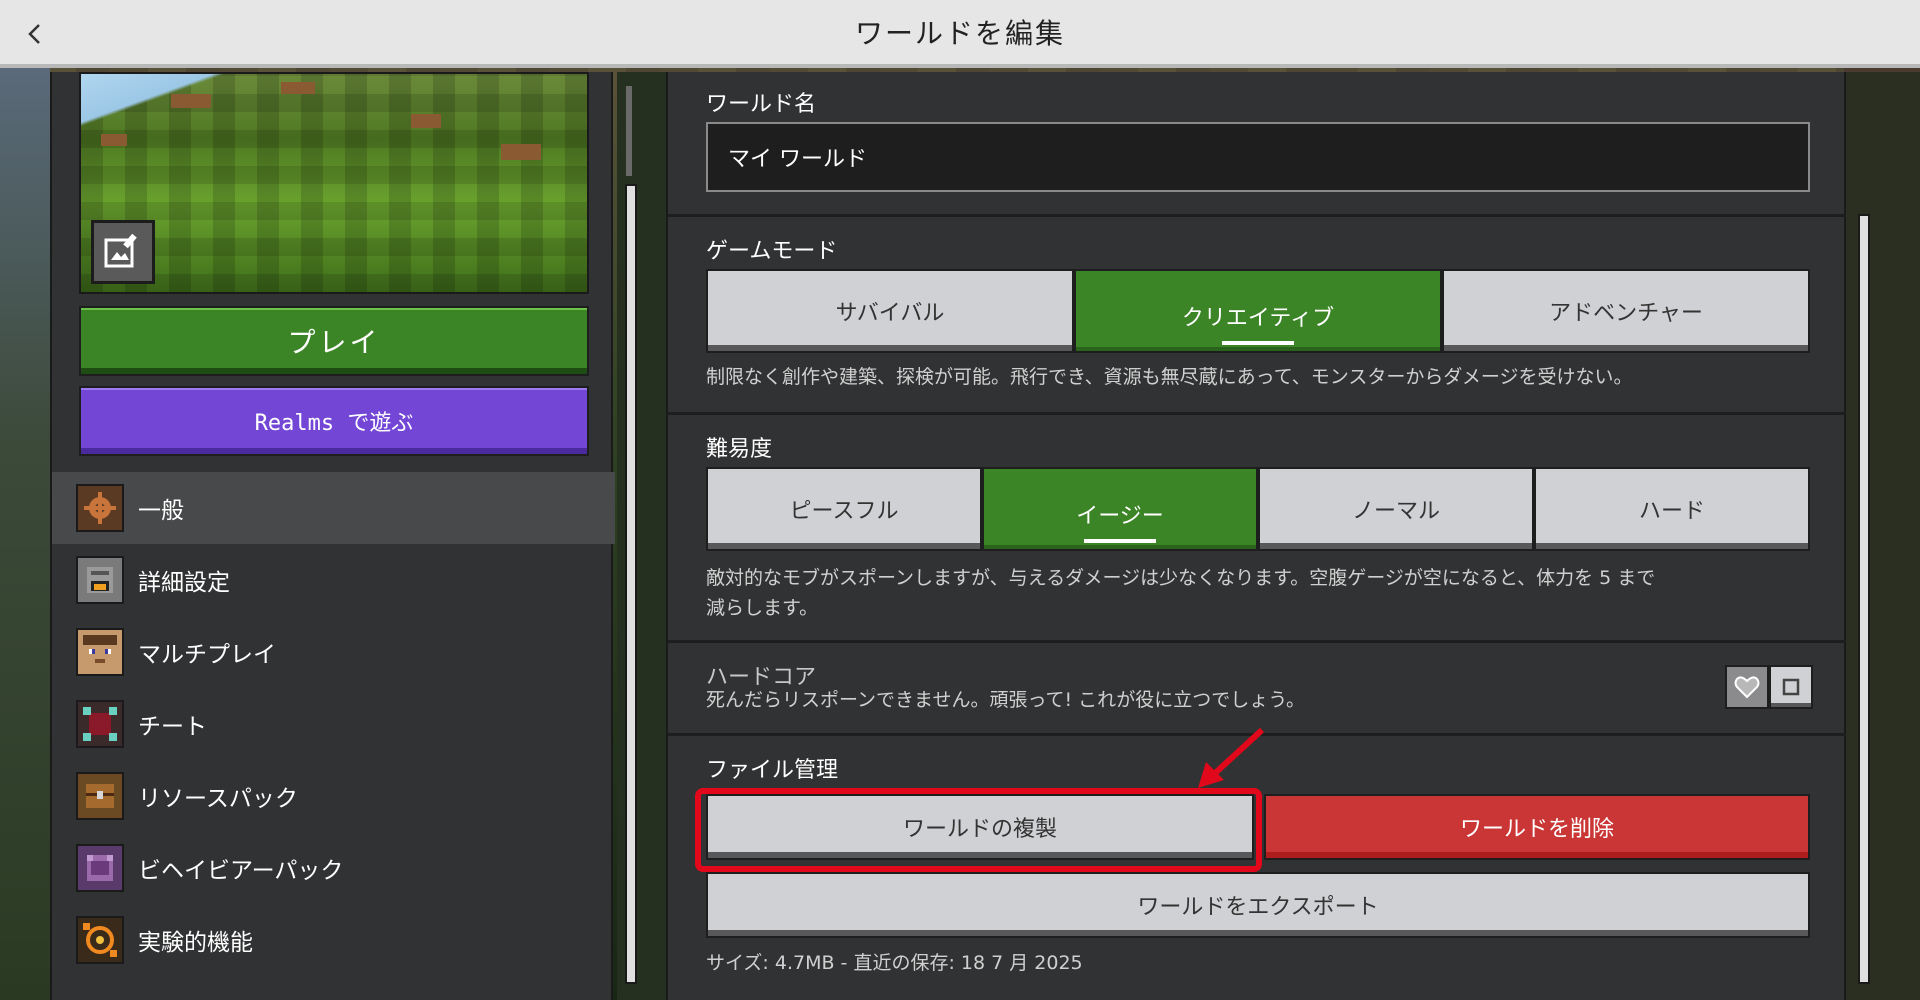 This screenshot has width=1920, height=1000. I want to click on nav-item-general: 一般, so click(333, 508).